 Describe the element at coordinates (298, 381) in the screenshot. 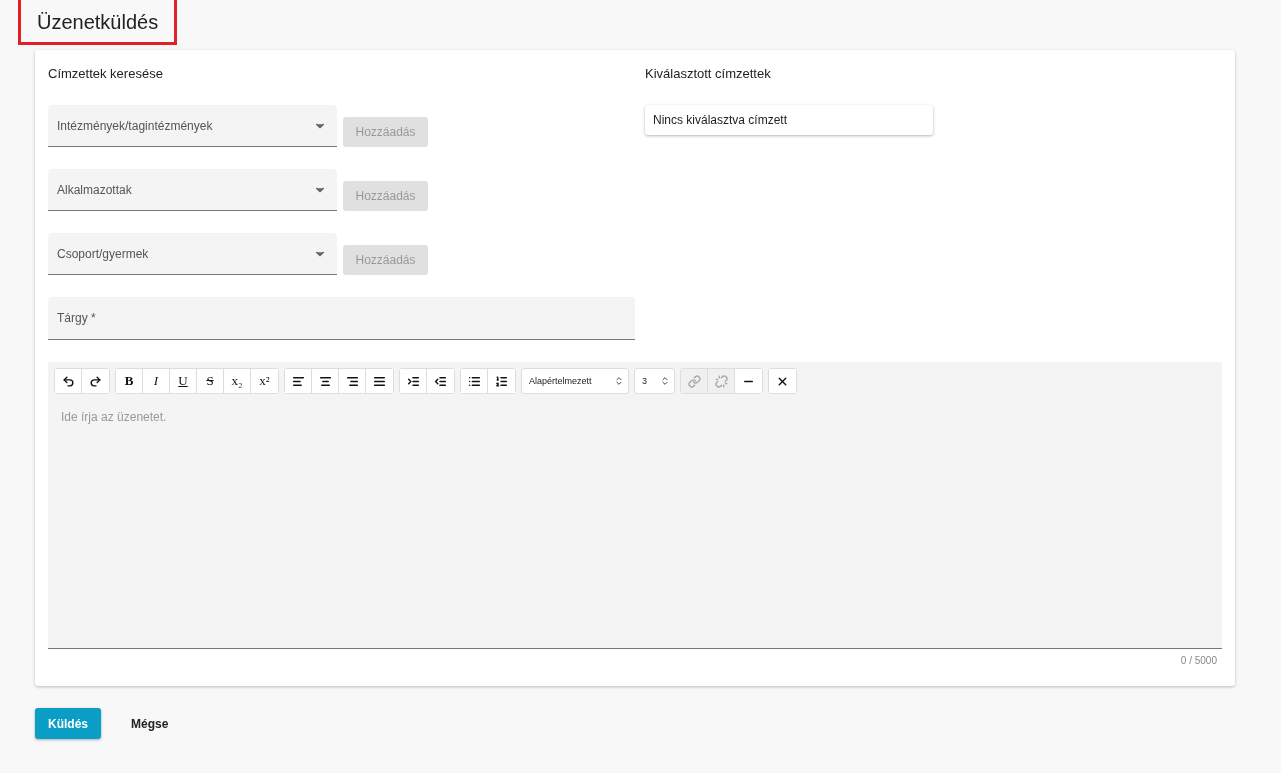

I see `align-left-icon` at that location.